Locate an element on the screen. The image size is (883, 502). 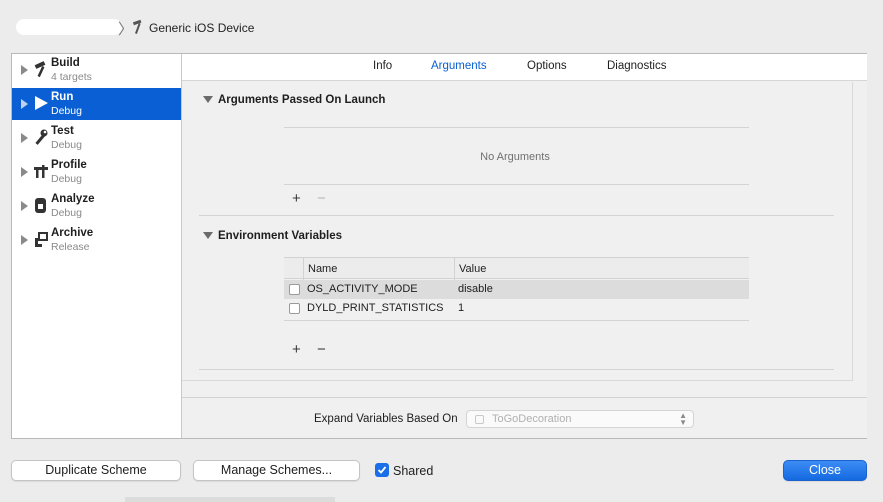
add-env-var-button: + is located at coordinates (296, 349).